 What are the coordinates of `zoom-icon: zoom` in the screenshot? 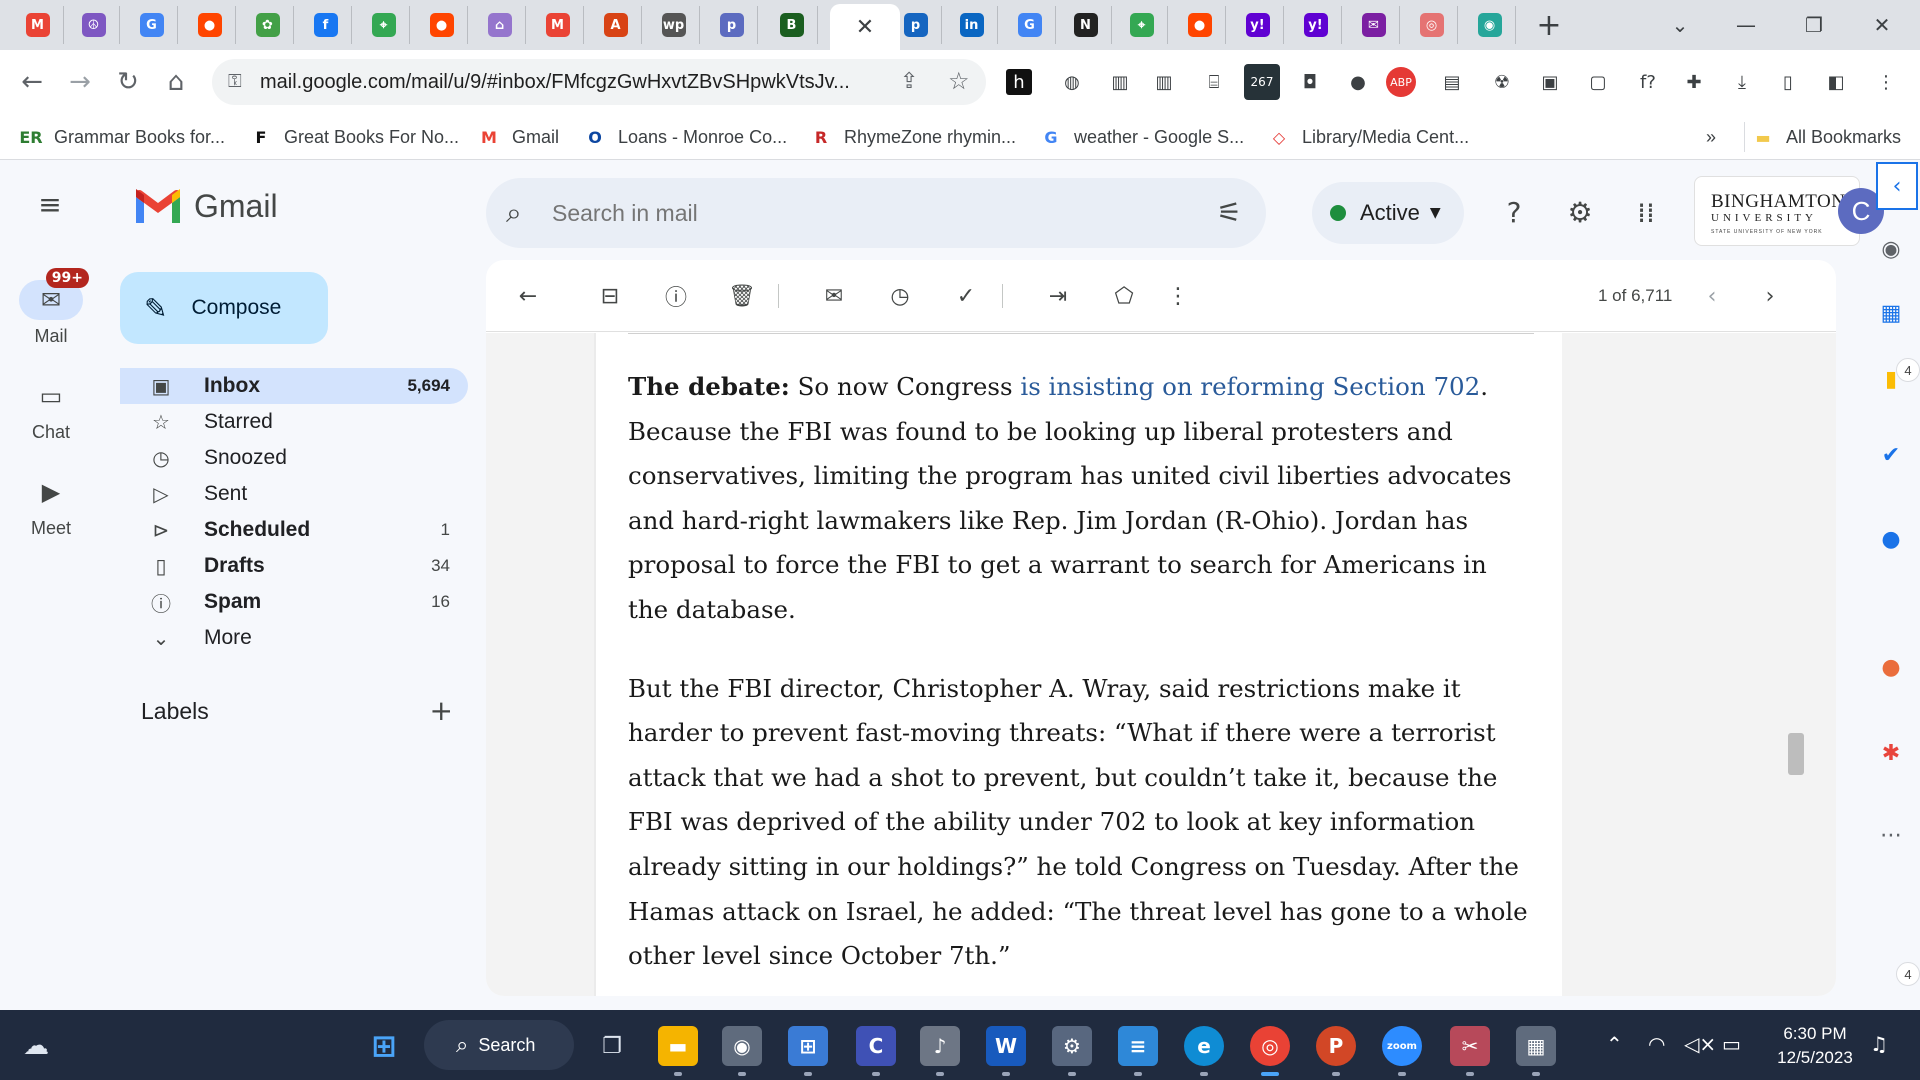 It's located at (1402, 1046).